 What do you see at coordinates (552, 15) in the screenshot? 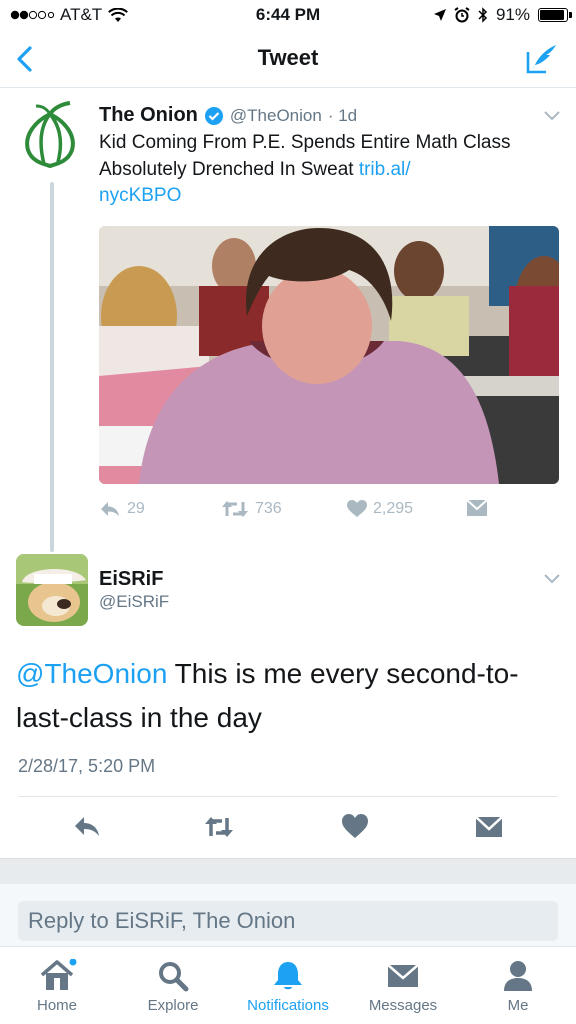
I see `battery-fill` at bounding box center [552, 15].